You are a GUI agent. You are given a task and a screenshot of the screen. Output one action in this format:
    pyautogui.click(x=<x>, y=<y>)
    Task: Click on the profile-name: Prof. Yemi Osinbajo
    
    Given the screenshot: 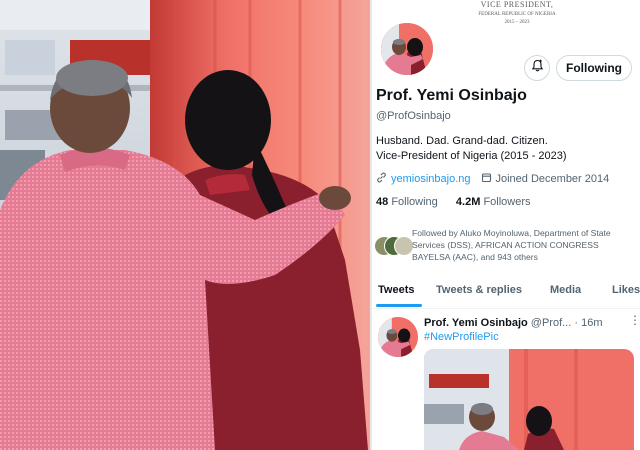 What is the action you would take?
    pyautogui.click(x=451, y=95)
    